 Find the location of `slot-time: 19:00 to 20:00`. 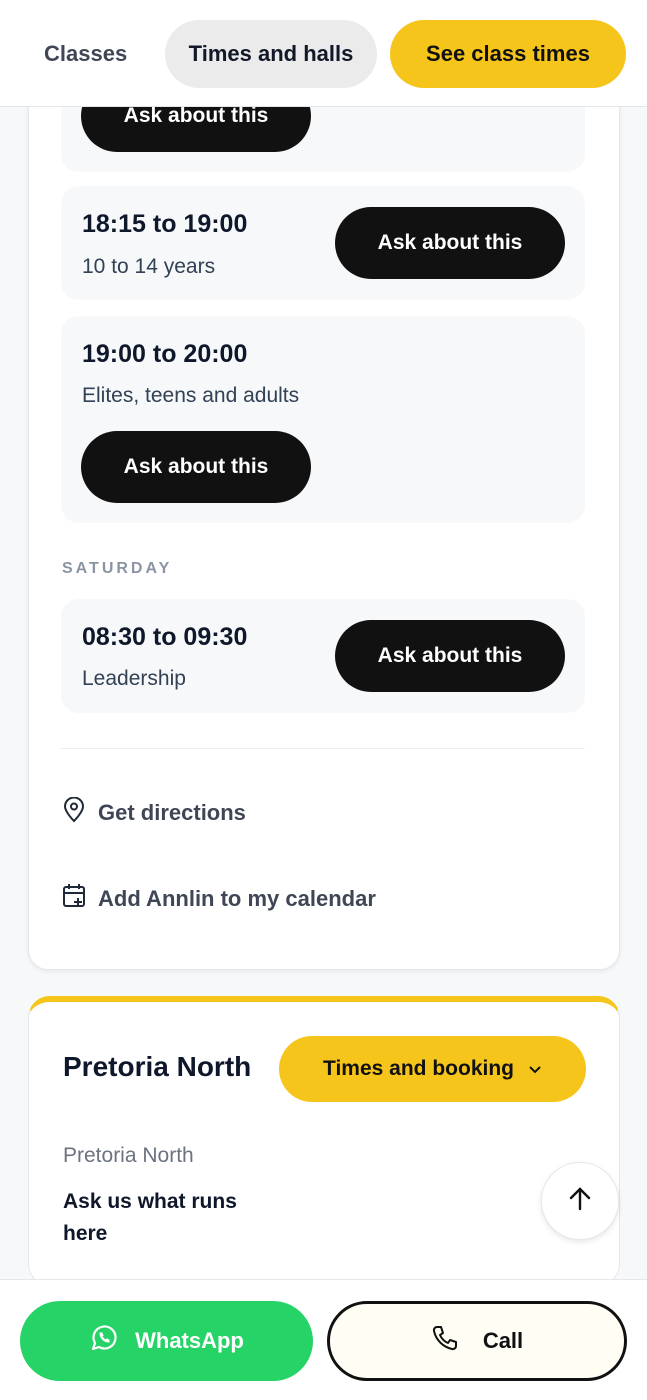

slot-time: 19:00 to 20:00 is located at coordinates (165, 354).